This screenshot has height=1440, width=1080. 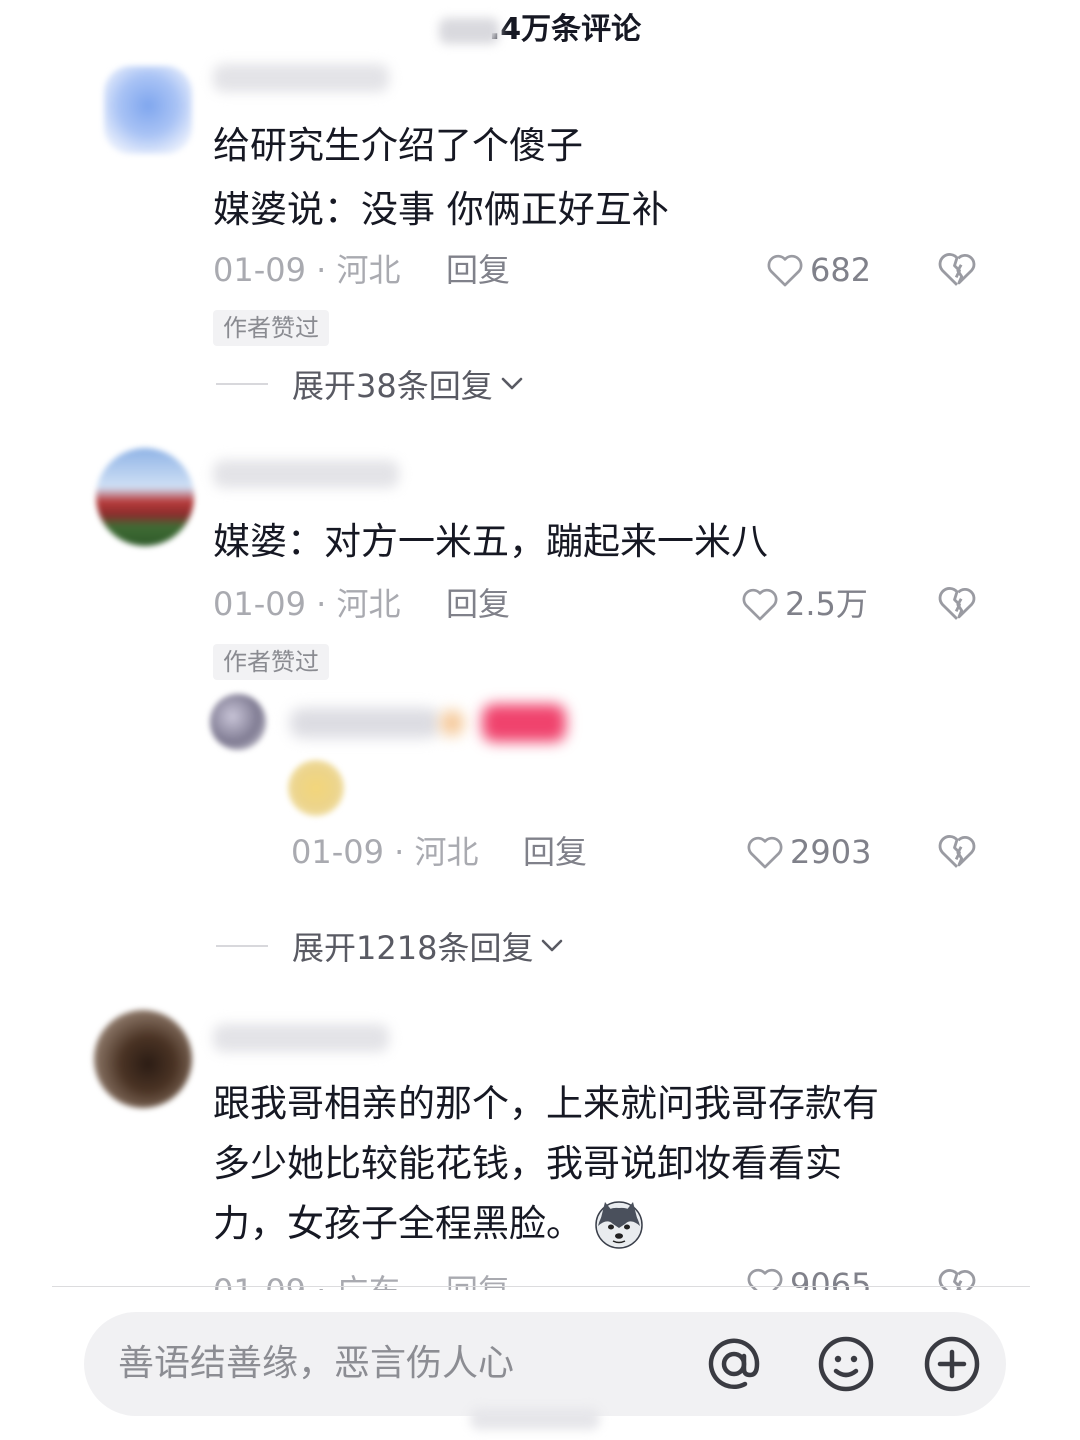 What do you see at coordinates (413, 948) in the screenshot?
I see `expand-label: 展开1218条回复` at bounding box center [413, 948].